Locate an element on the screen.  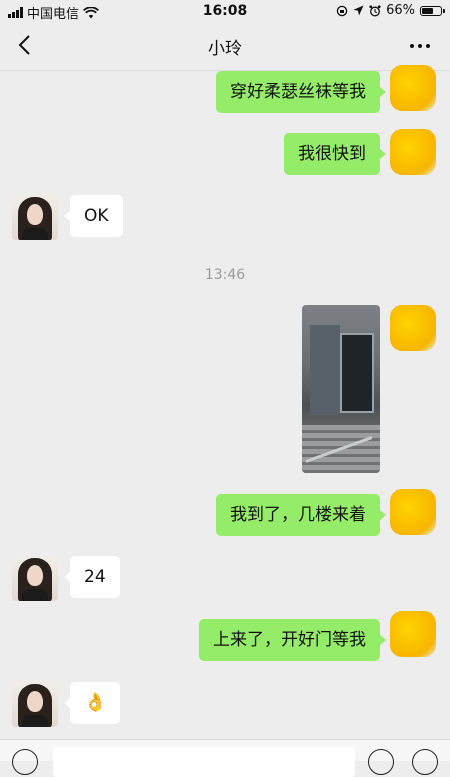
chat-title: 小玲 is located at coordinates (225, 49).